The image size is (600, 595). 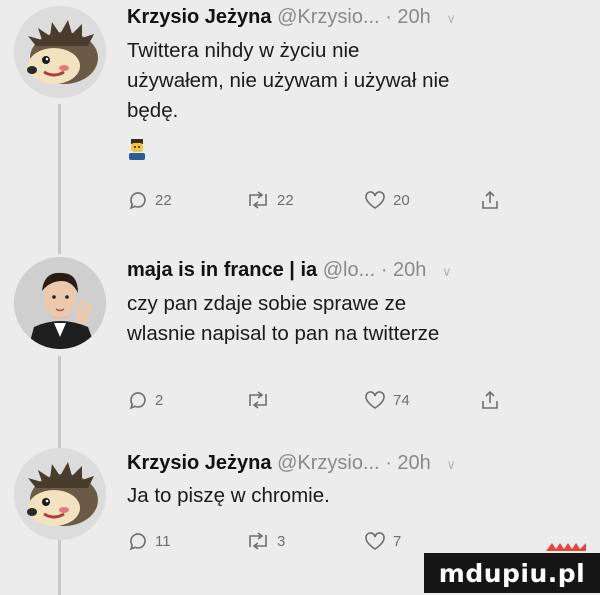 What do you see at coordinates (163, 200) in the screenshot?
I see `reply-count: 22` at bounding box center [163, 200].